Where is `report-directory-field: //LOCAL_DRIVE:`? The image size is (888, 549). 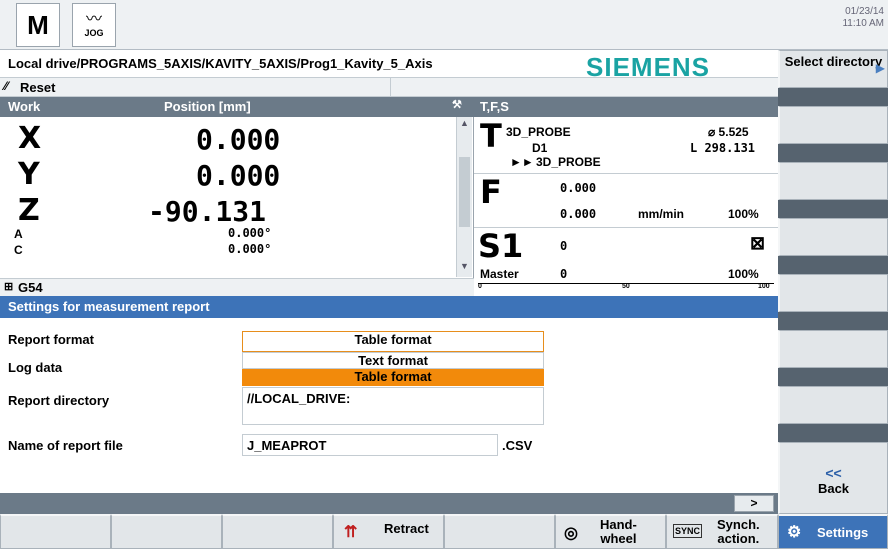 report-directory-field: //LOCAL_DRIVE: is located at coordinates (393, 406).